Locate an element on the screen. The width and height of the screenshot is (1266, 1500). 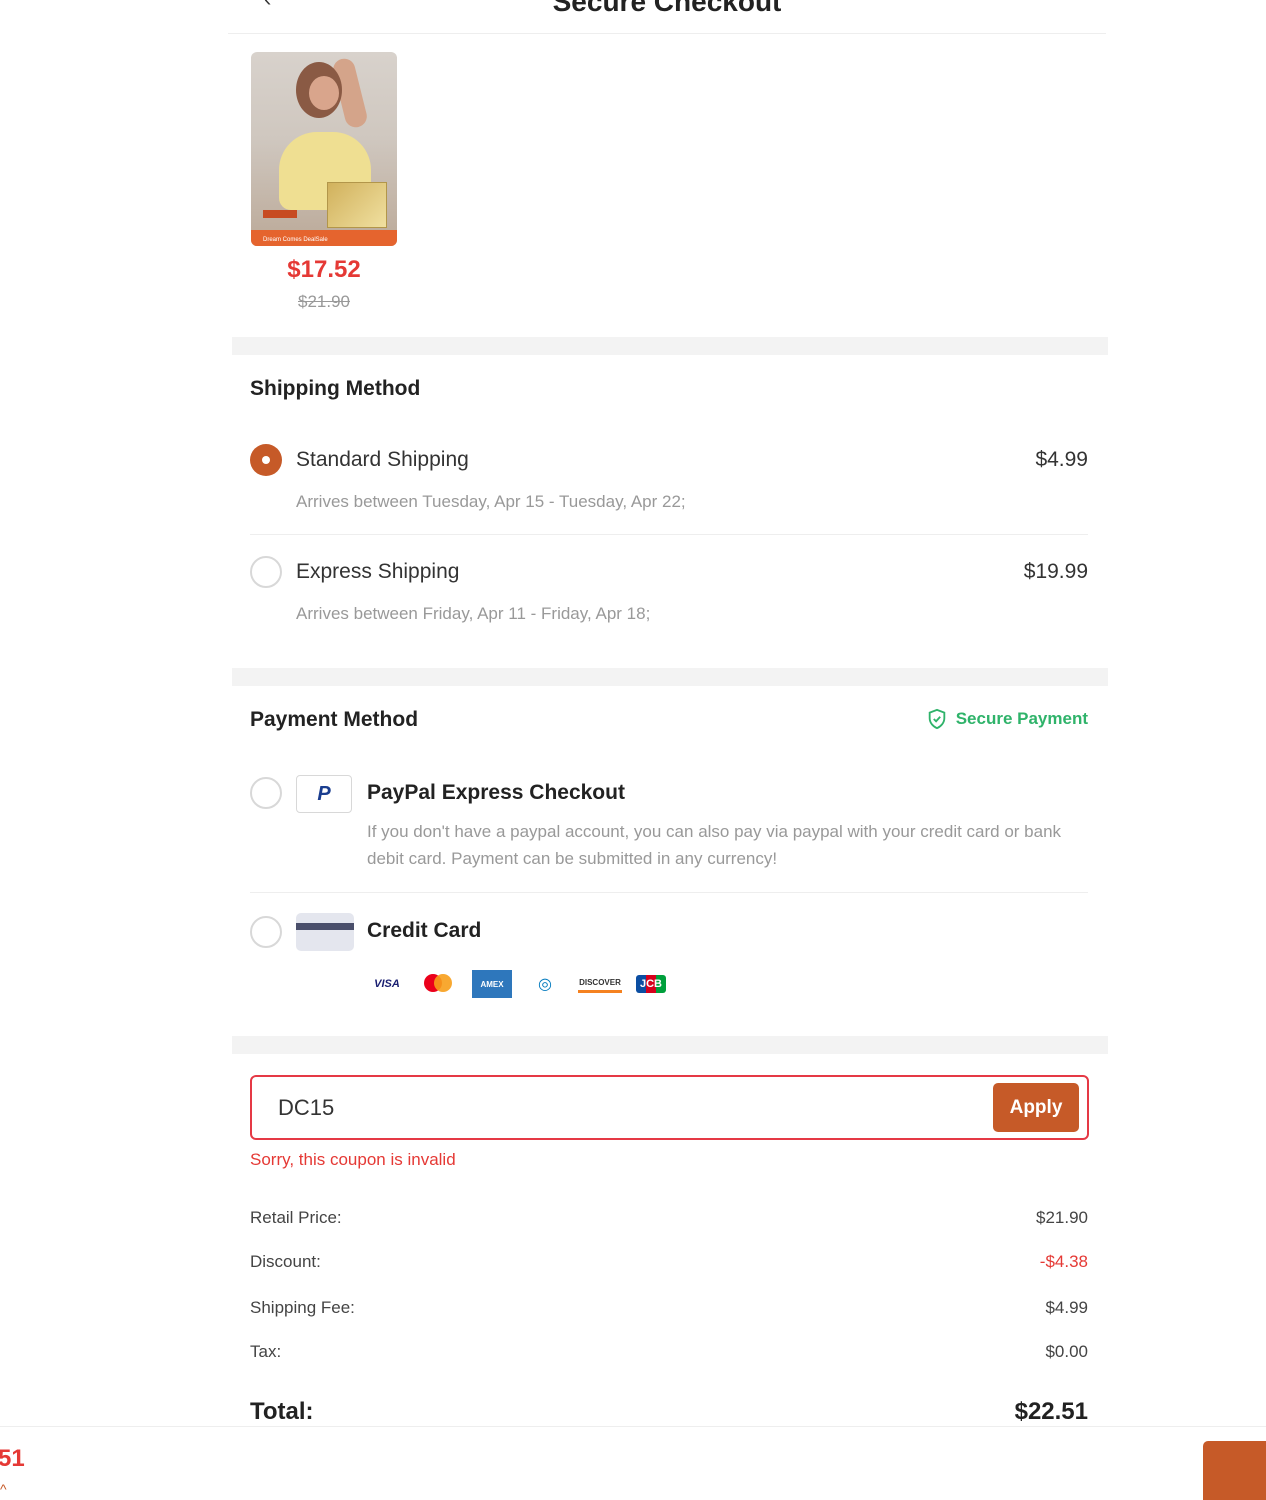
header: ‹ Secure Checkout is located at coordinates (667, 17).